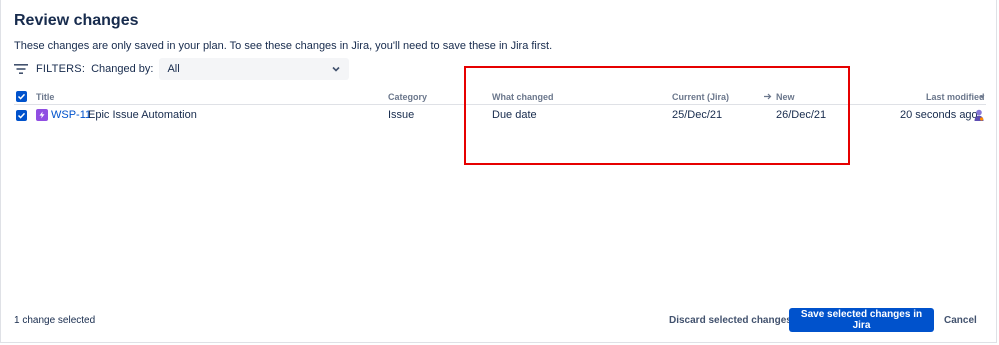  I want to click on discard-changes-button: Discard selected changes, so click(730, 320).